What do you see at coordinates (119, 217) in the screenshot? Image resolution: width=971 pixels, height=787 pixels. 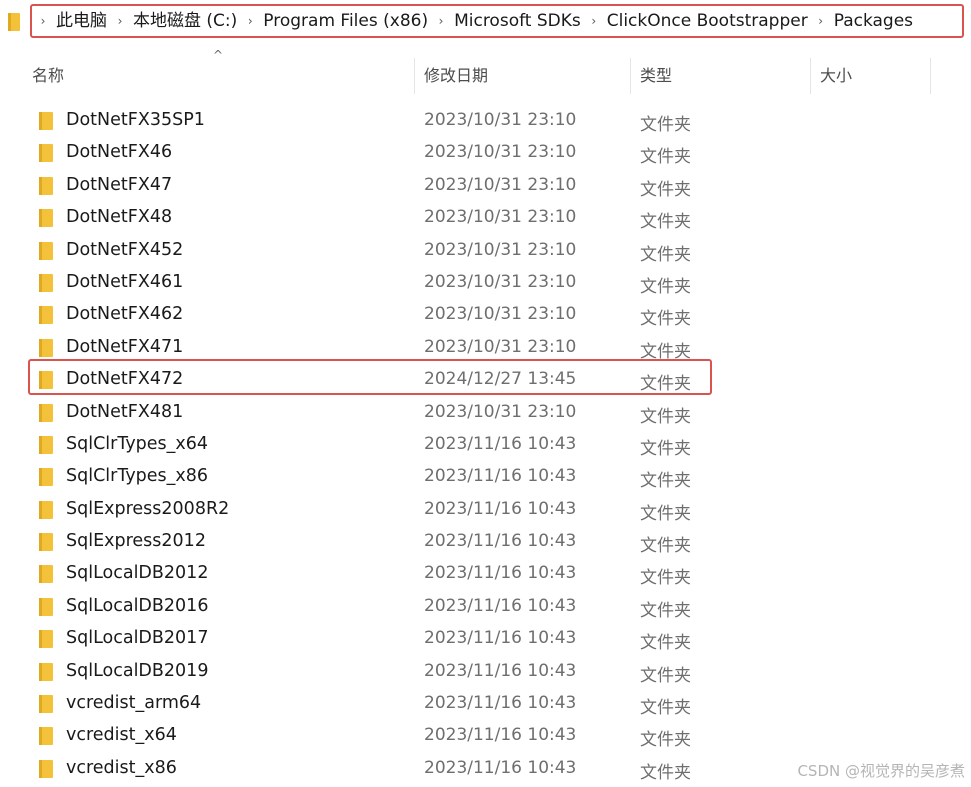 I see `file-name: DotNetFX48` at bounding box center [119, 217].